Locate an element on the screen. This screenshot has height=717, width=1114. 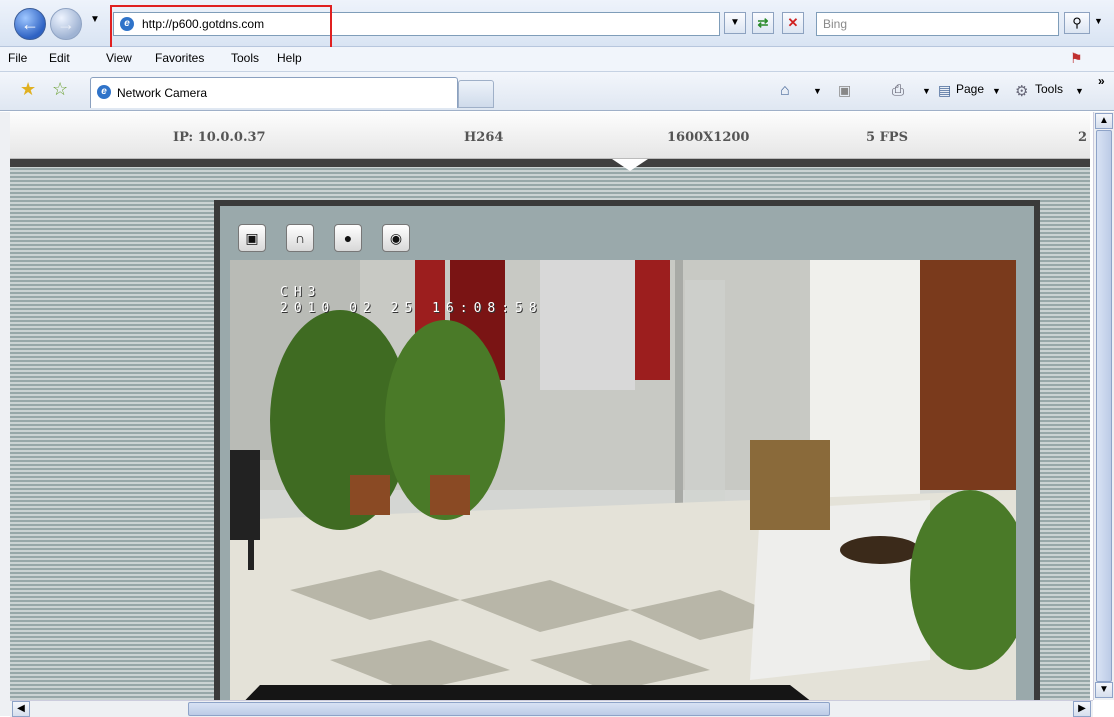
history-dropdown-icon: ▼ is located at coordinates (95, 19).